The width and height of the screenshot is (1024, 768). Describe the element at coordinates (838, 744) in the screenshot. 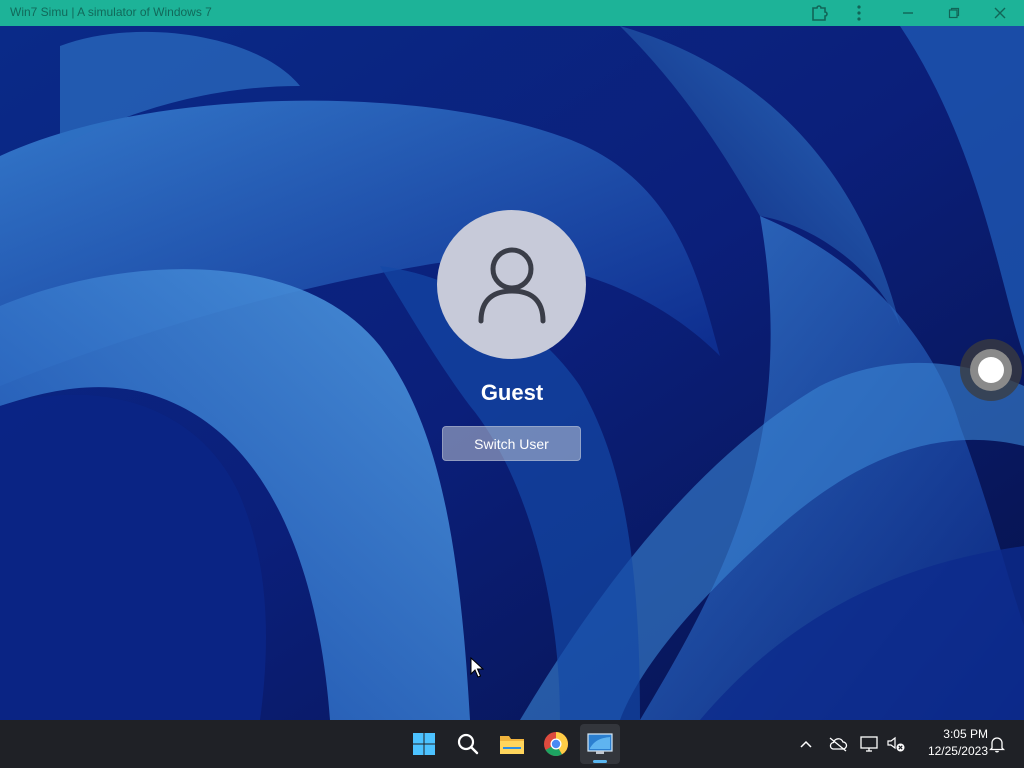

I see `cloud-off-icon` at that location.